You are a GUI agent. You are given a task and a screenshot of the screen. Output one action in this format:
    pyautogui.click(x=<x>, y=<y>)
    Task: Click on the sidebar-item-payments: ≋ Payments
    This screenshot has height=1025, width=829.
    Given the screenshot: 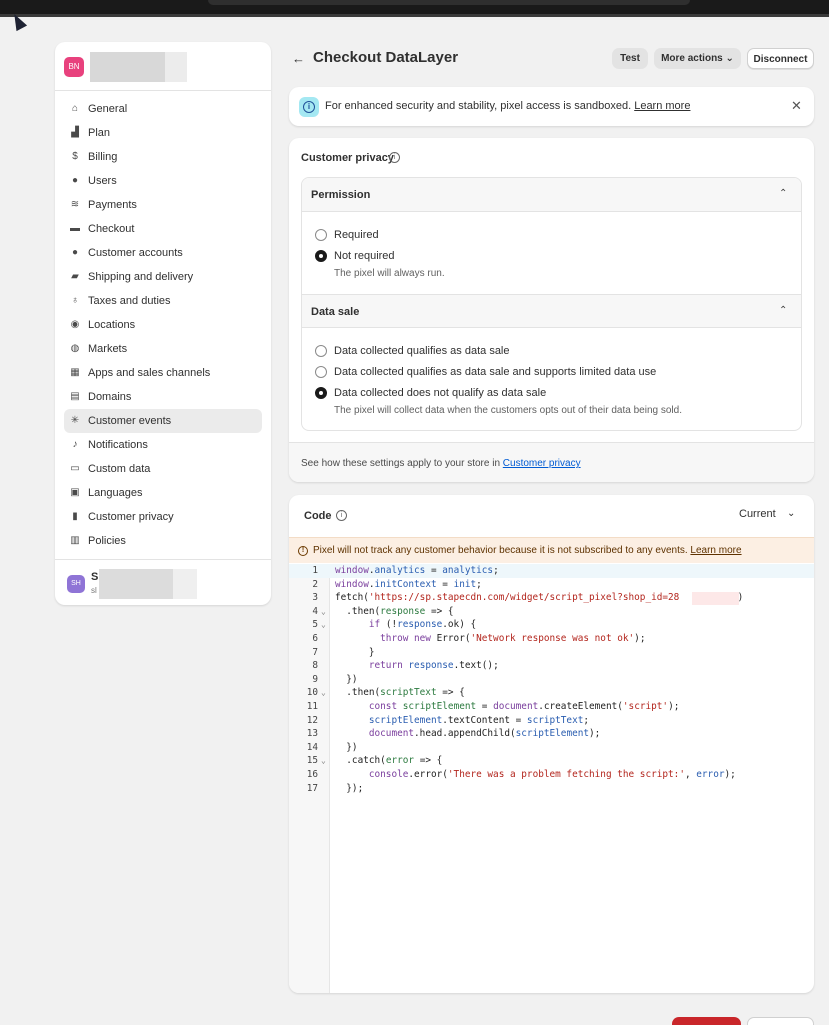 What is the action you would take?
    pyautogui.click(x=163, y=205)
    